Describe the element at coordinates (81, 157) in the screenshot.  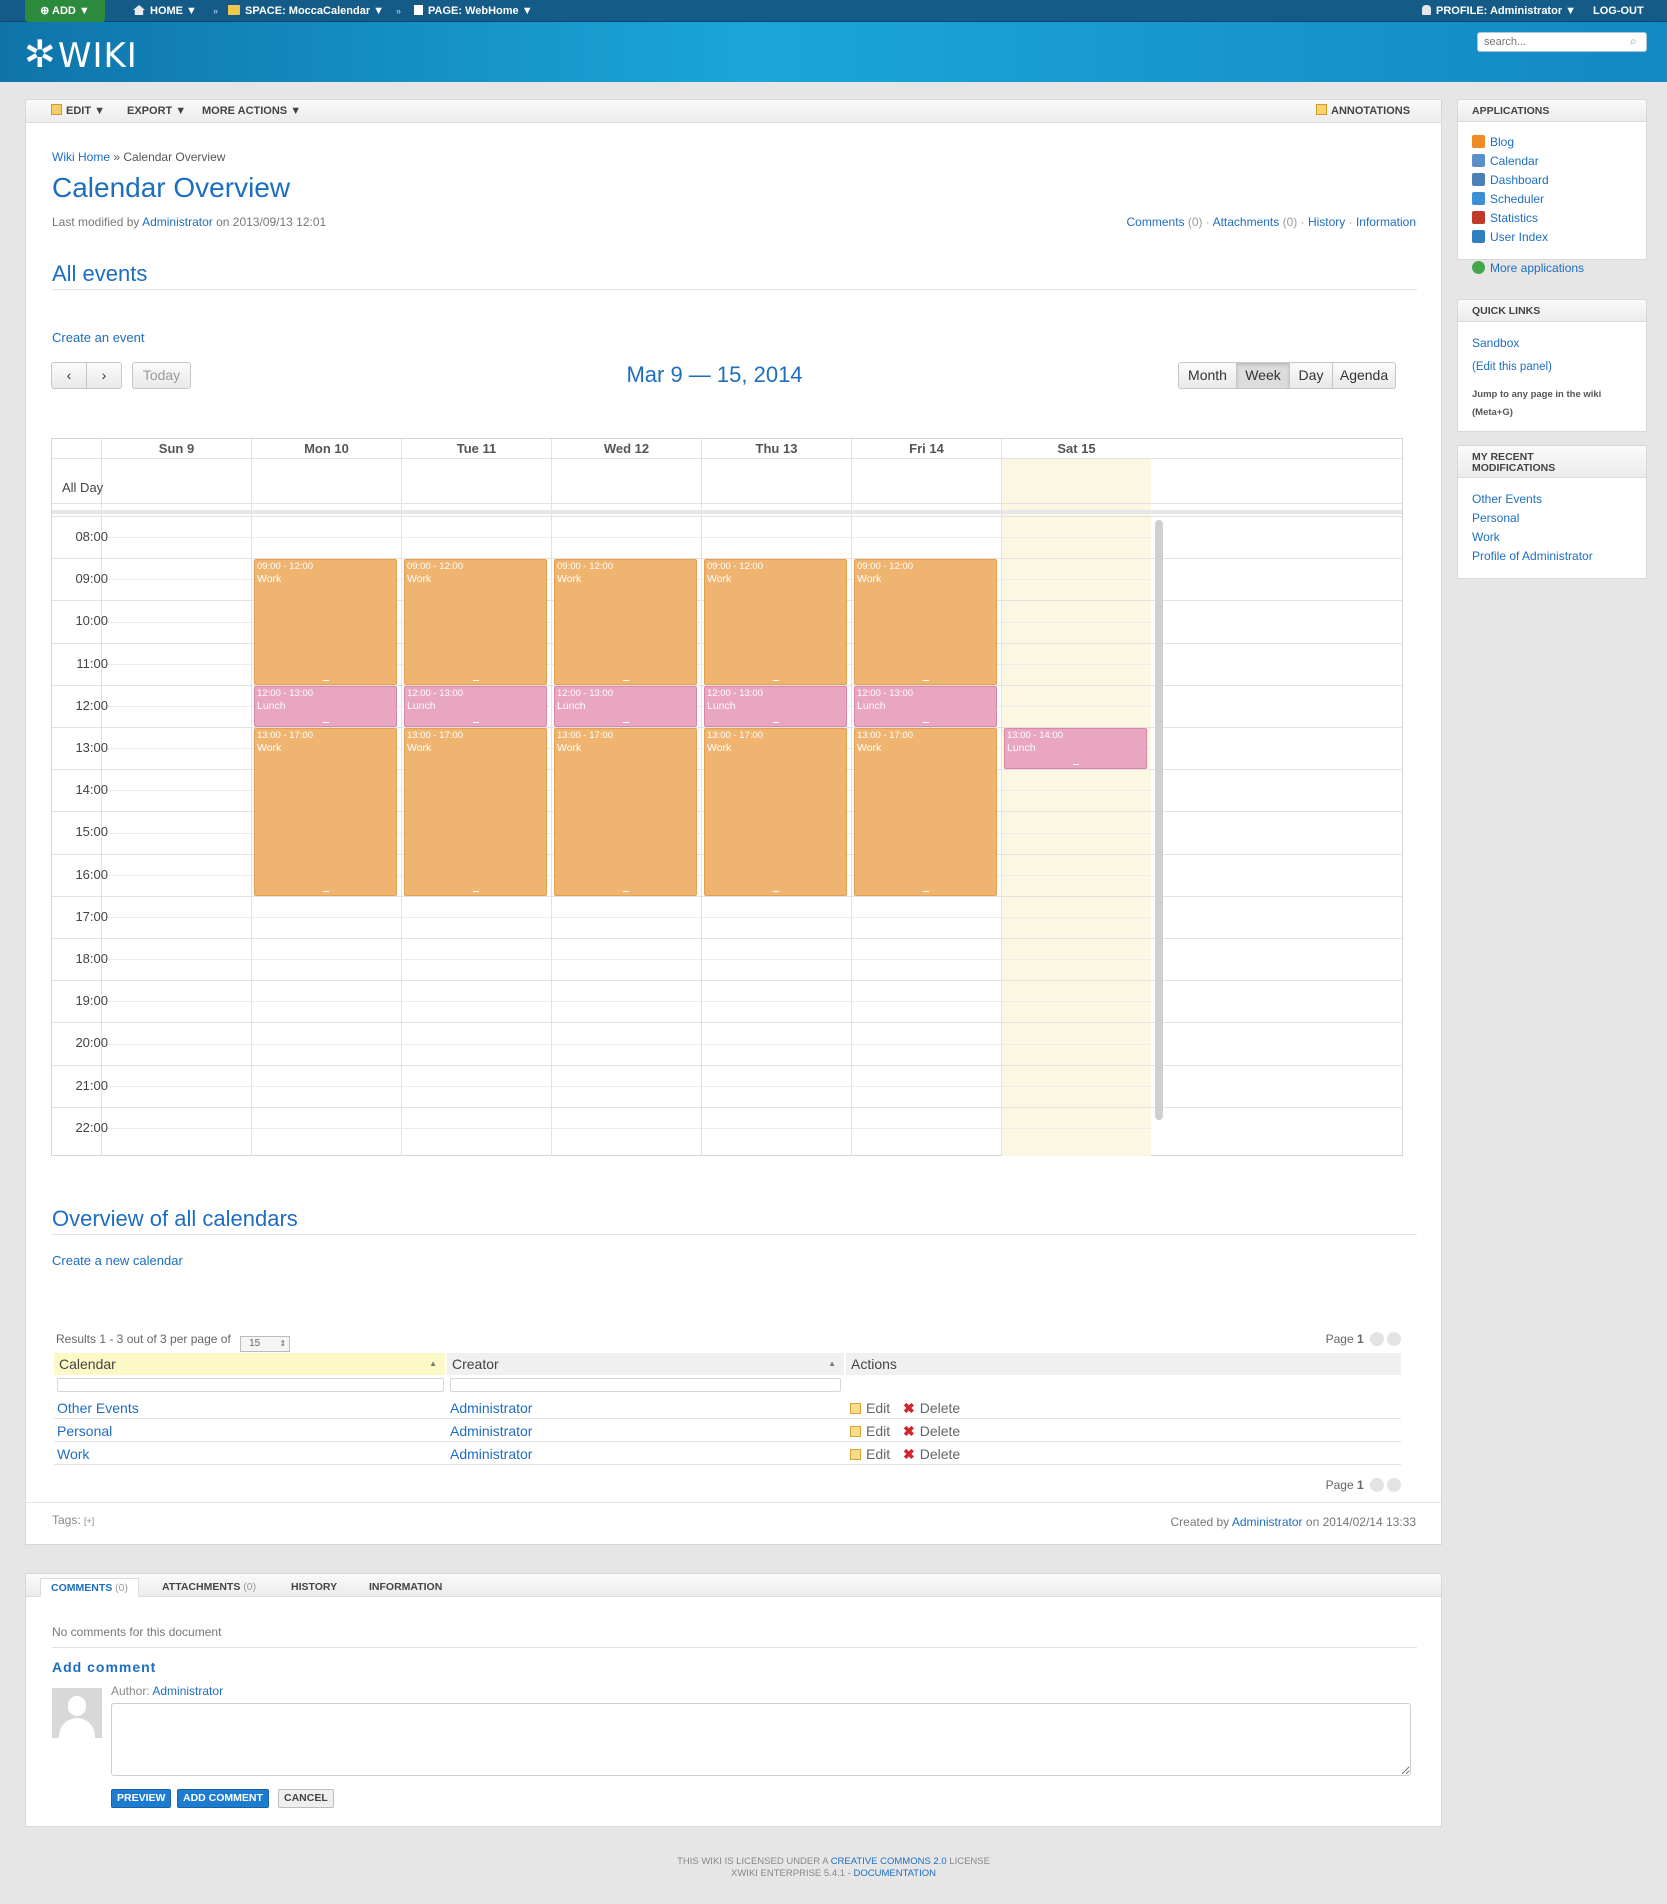
I see `breadcrumb-home-link: Wiki Home` at that location.